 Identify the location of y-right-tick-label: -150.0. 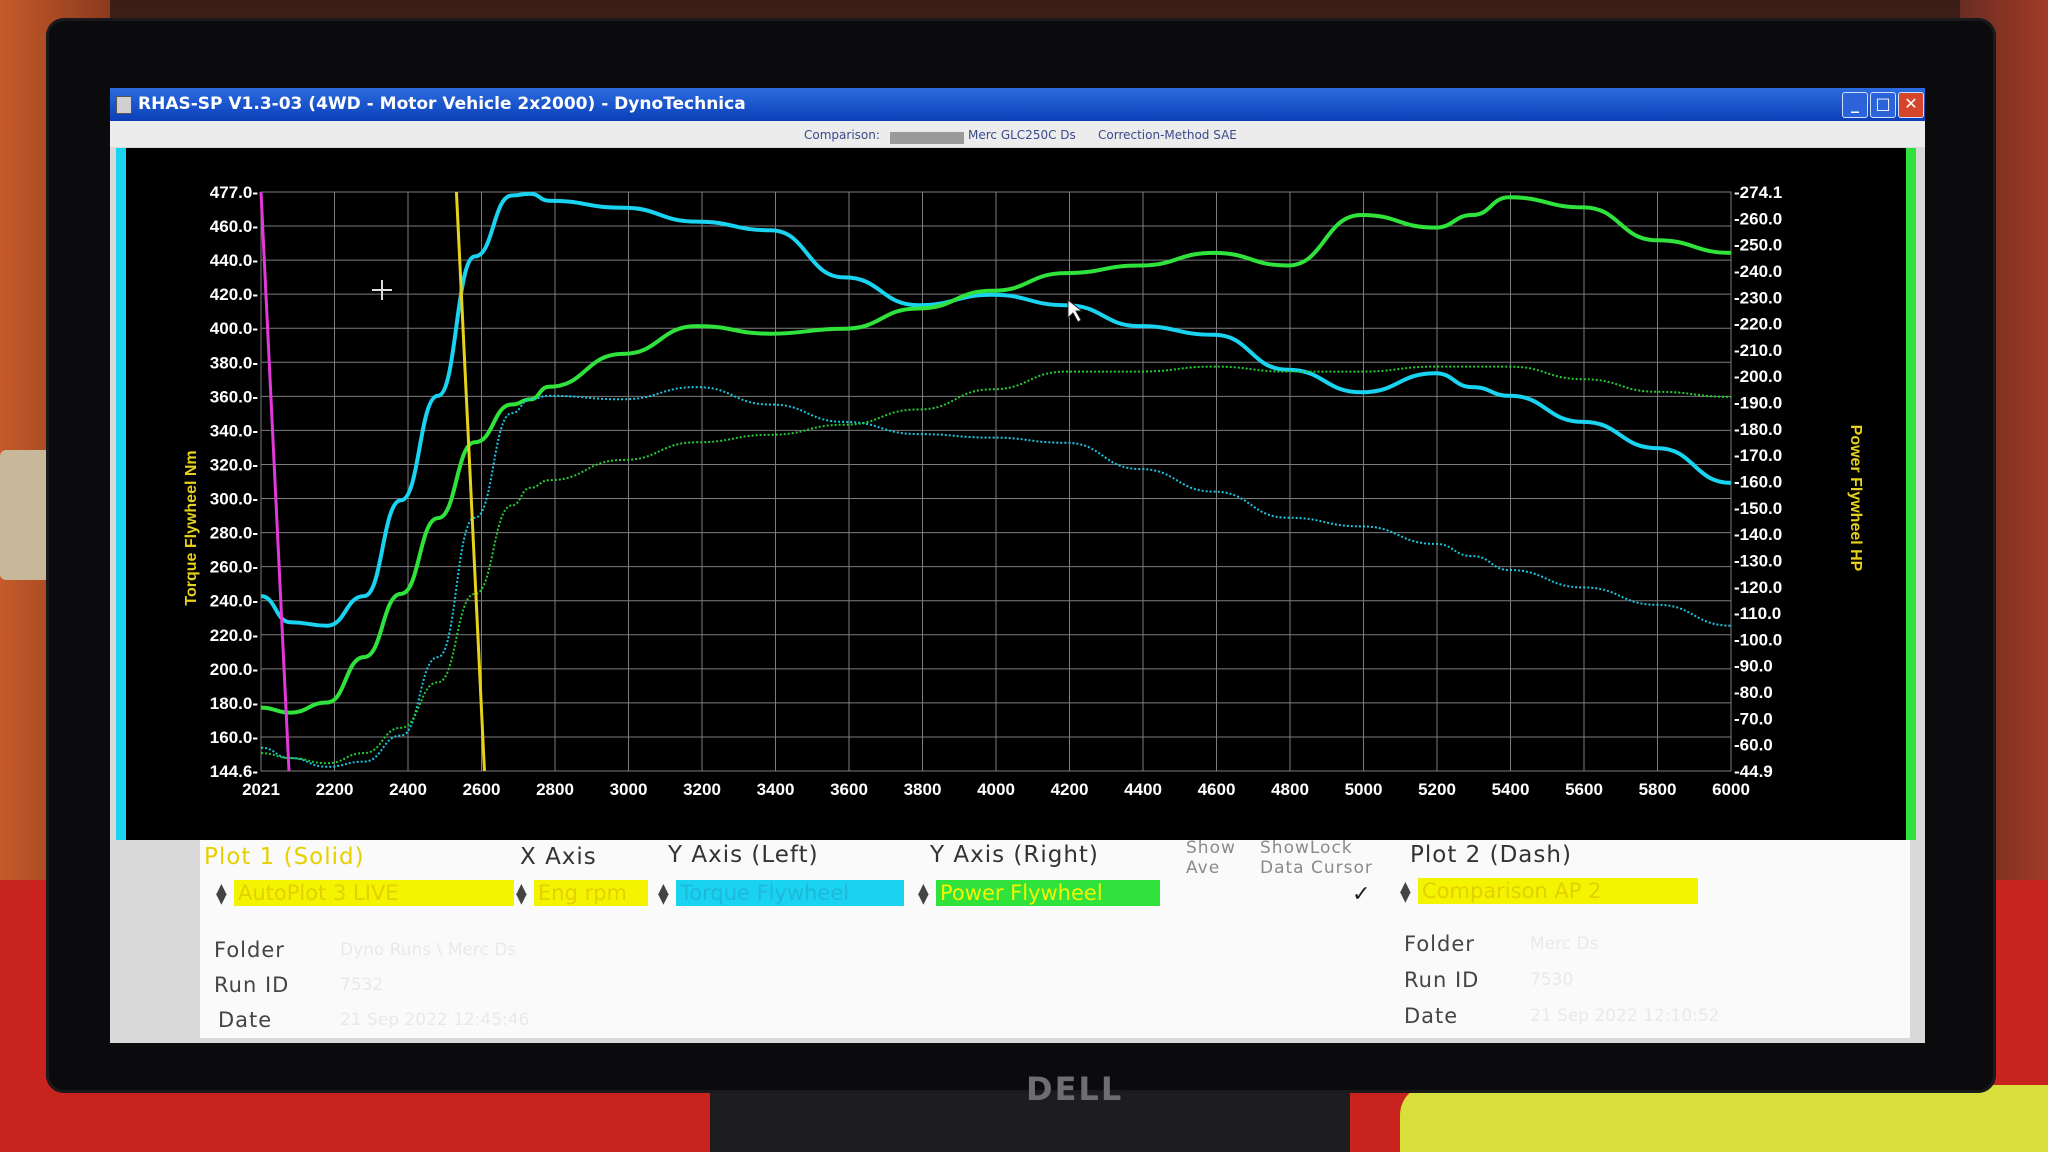
(1758, 508).